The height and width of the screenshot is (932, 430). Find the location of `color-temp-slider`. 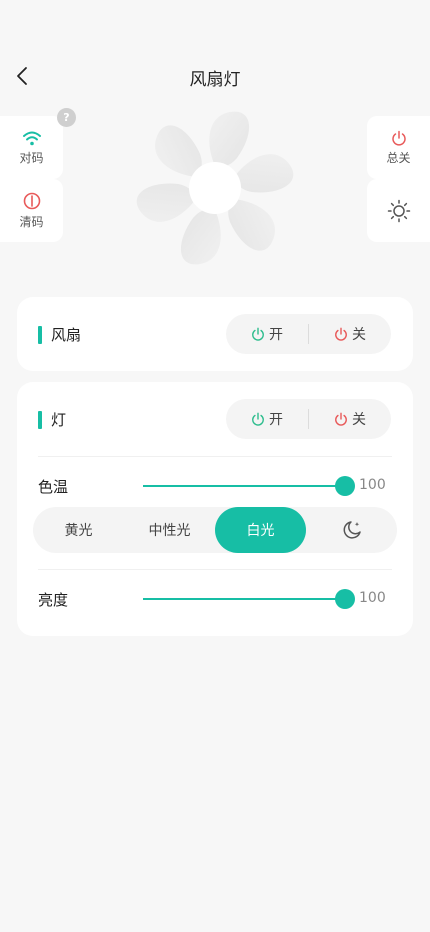

color-temp-slider is located at coordinates (249, 486).